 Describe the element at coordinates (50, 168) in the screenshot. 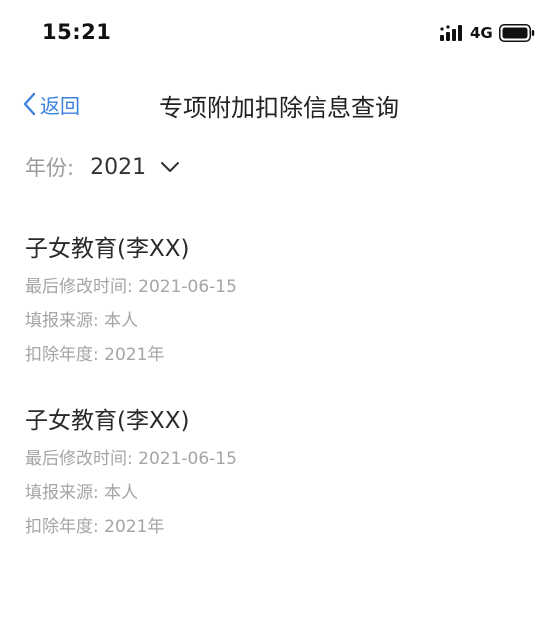

I see `year-filter-label: 年份:` at that location.